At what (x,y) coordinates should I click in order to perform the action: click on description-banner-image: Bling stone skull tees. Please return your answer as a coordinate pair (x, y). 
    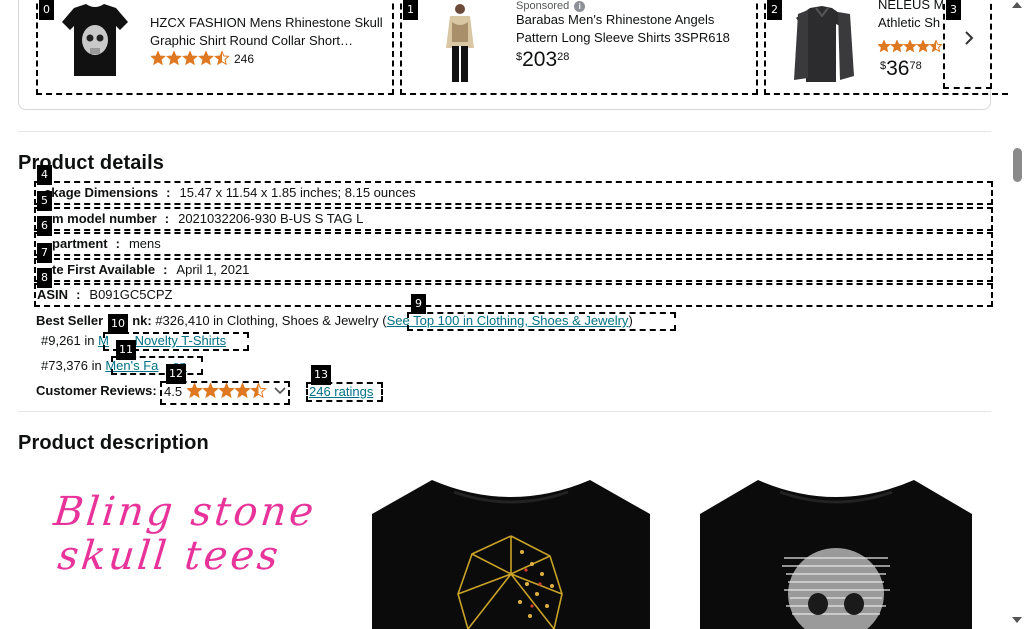
    Looking at the image, I should click on (195, 544).